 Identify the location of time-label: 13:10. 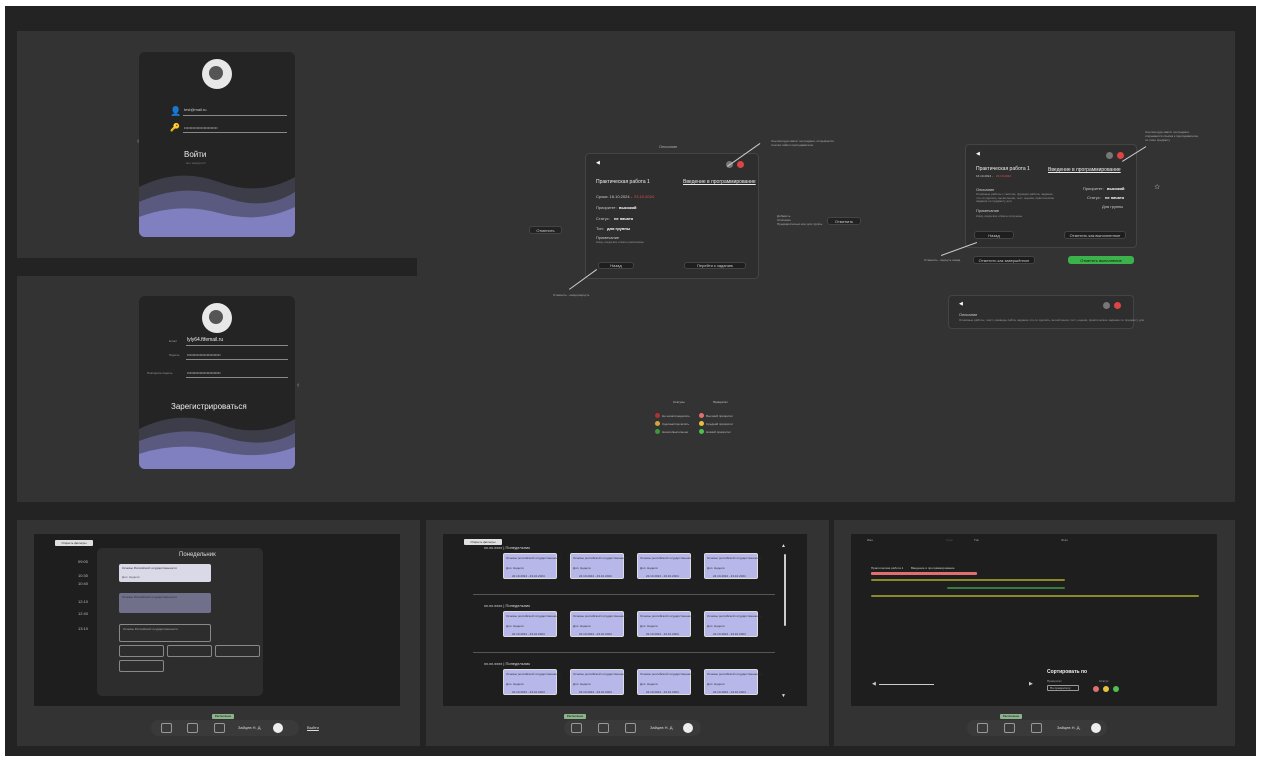
(83, 628).